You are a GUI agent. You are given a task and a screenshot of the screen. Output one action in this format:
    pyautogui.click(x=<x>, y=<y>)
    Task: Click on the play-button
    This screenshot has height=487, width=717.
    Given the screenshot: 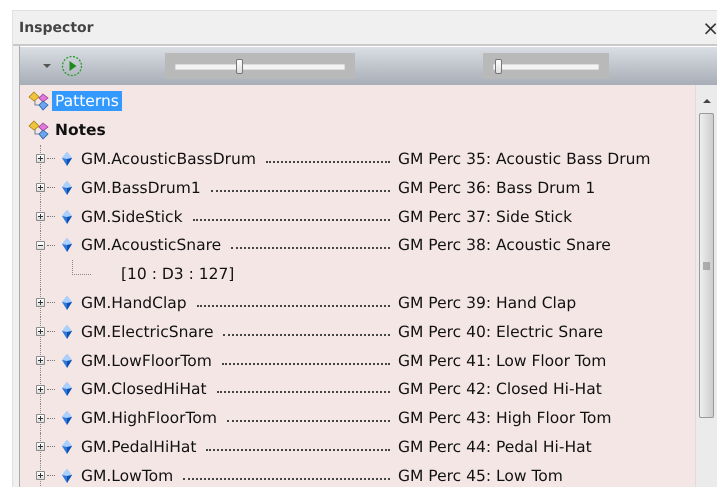 What is the action you would take?
    pyautogui.click(x=72, y=66)
    